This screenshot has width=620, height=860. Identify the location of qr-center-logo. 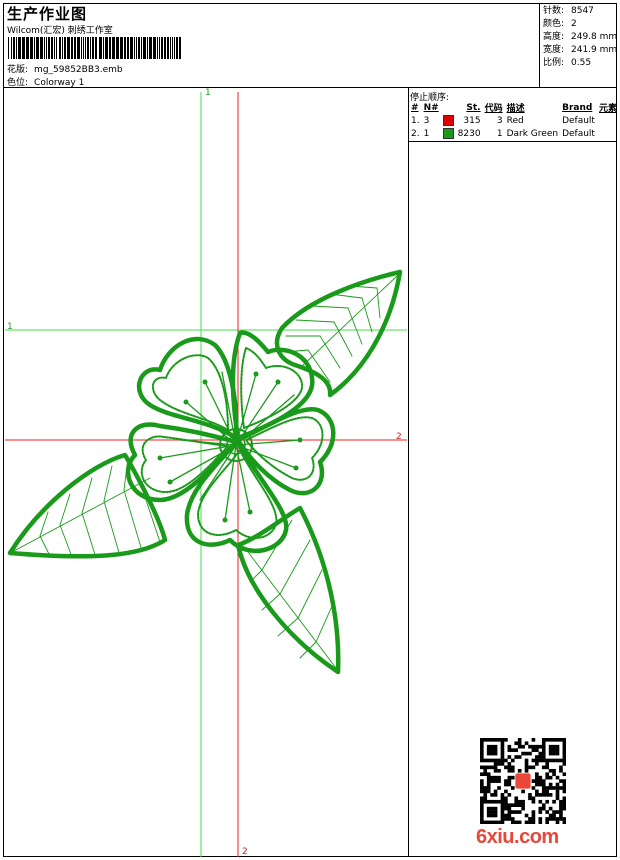
(523, 781).